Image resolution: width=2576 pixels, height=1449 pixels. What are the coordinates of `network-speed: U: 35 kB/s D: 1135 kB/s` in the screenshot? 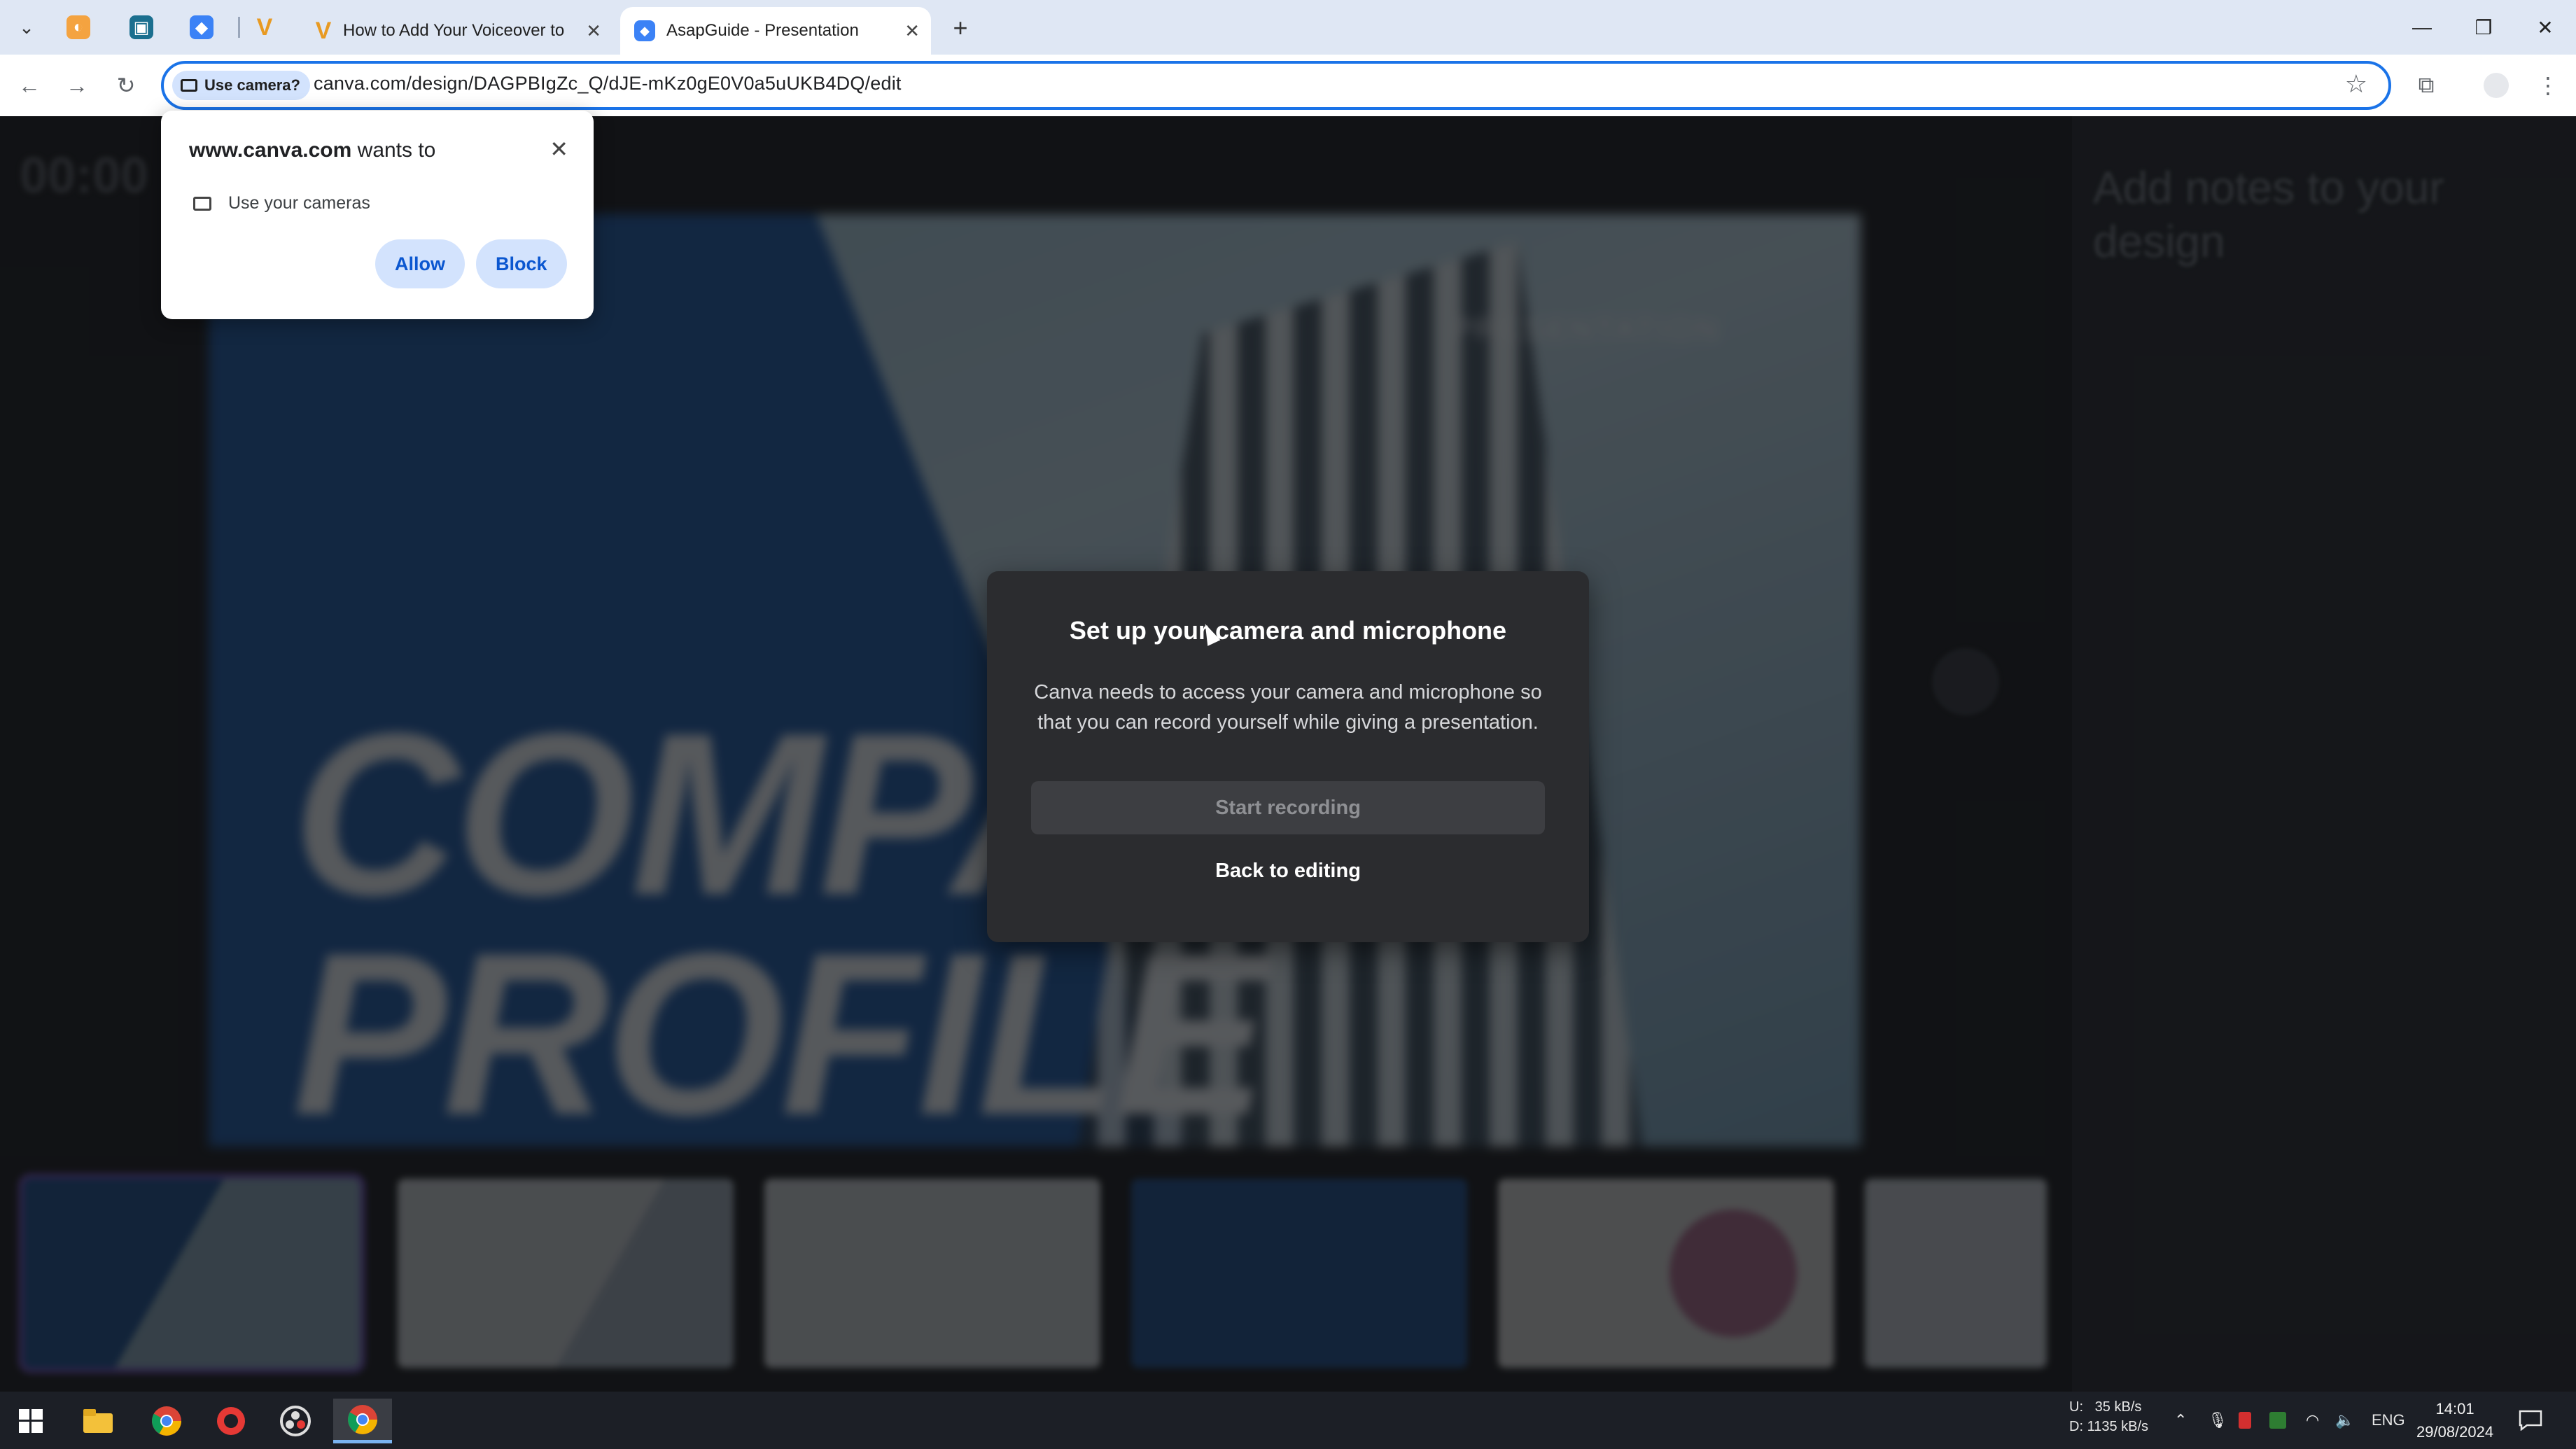 It's located at (2108, 1416).